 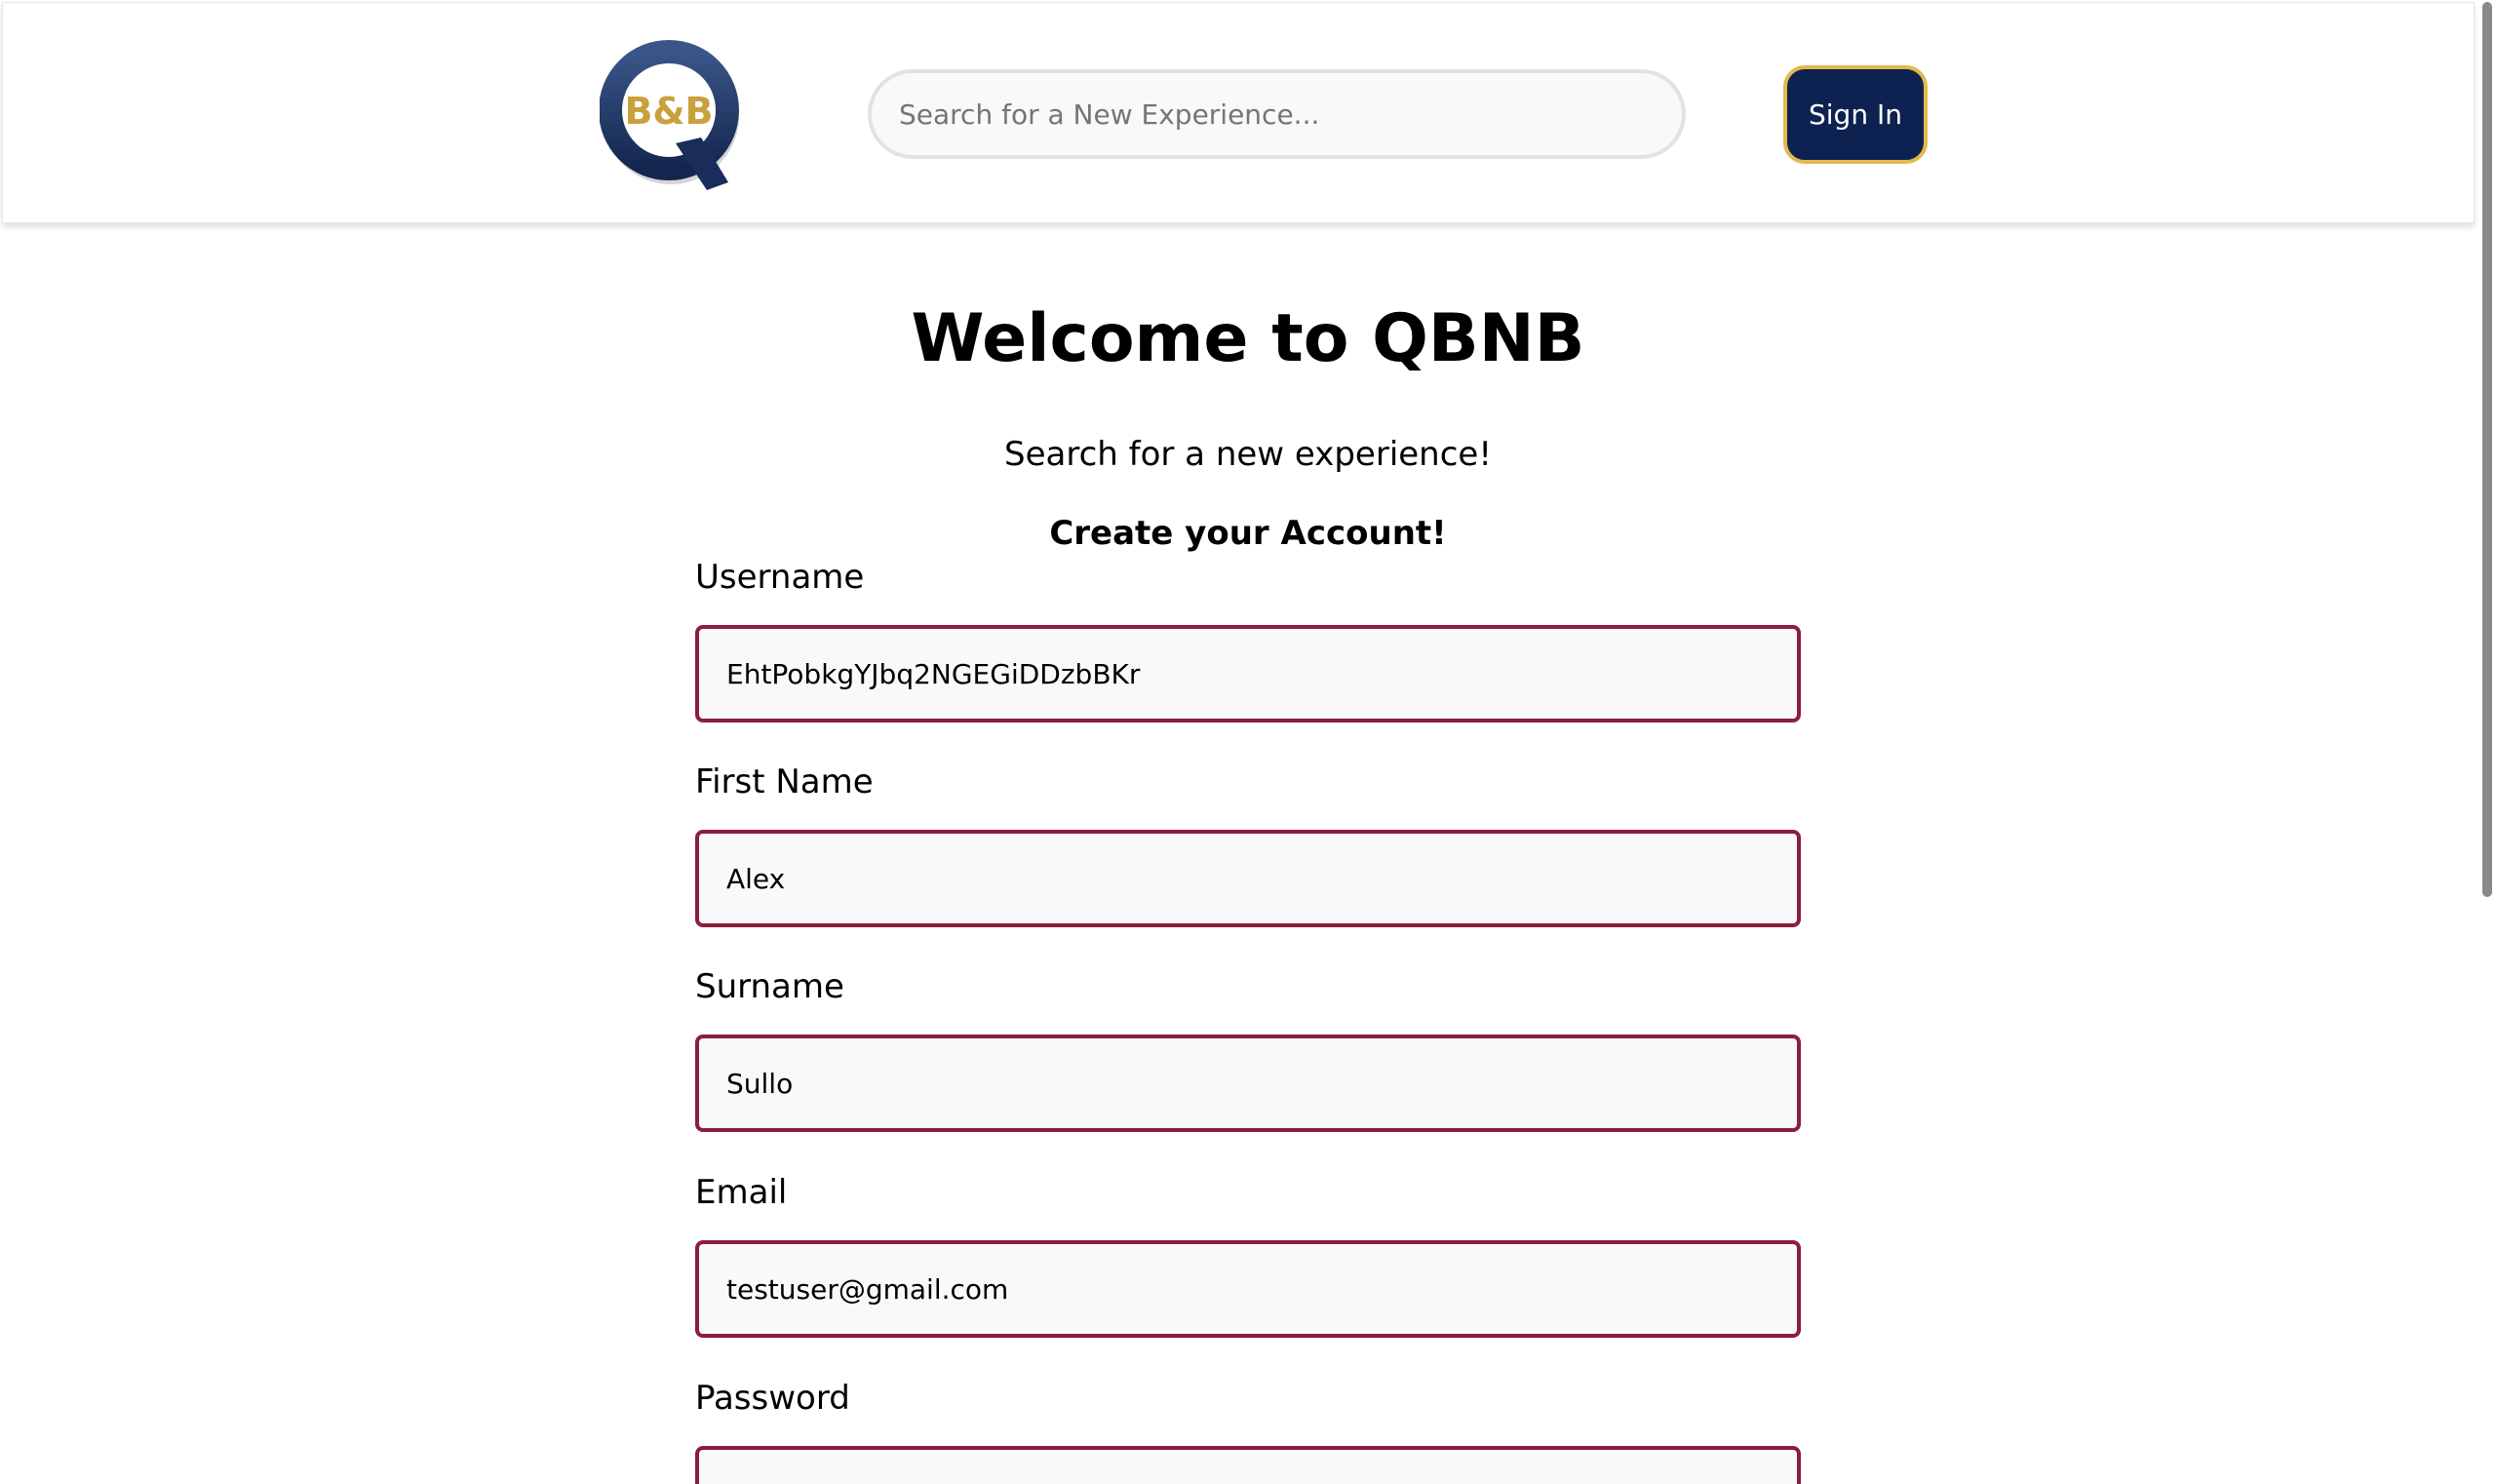 I want to click on form-heading: Create your Account!, so click(x=1248, y=533).